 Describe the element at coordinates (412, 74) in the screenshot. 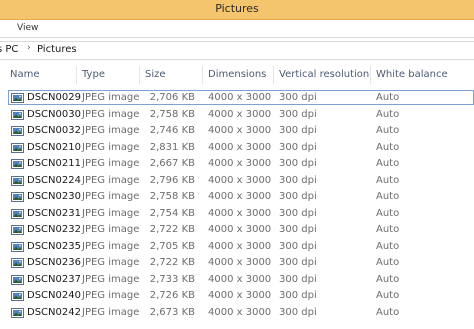

I see `column-white-balance: White balance` at that location.